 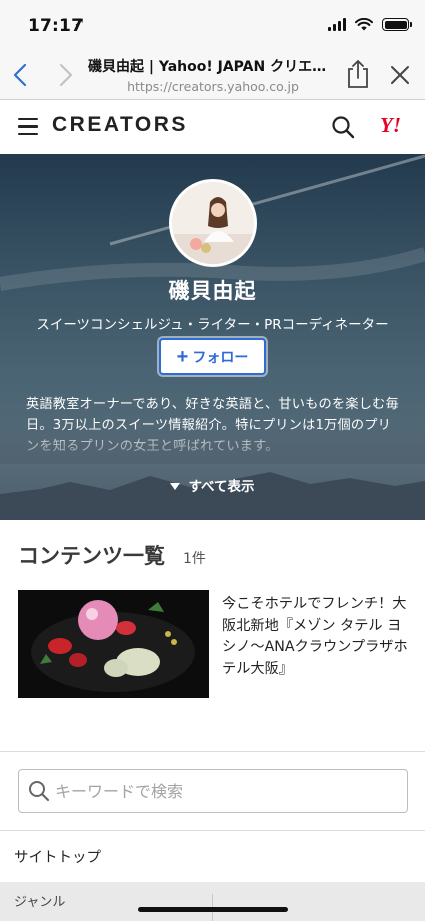 What do you see at coordinates (358, 74) in the screenshot?
I see `share-icon` at bounding box center [358, 74].